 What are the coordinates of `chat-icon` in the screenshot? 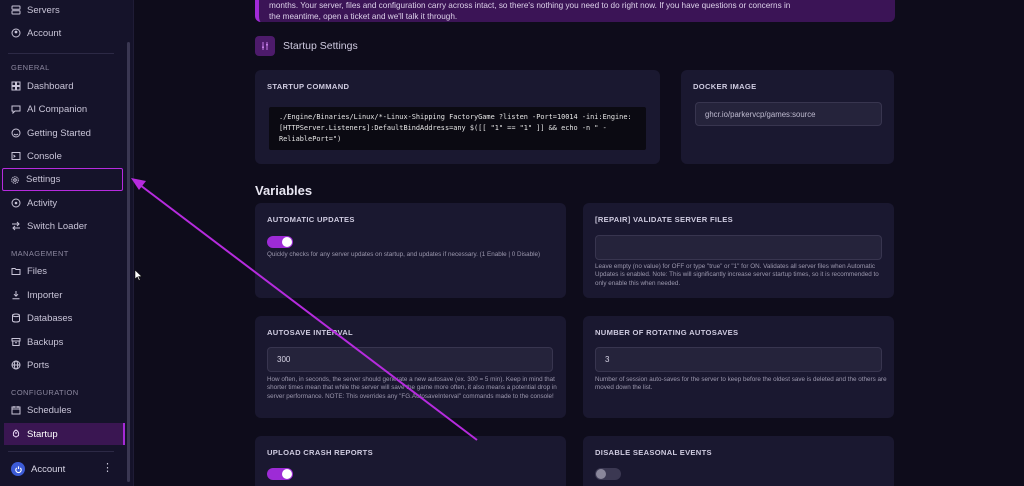 It's located at (16, 109).